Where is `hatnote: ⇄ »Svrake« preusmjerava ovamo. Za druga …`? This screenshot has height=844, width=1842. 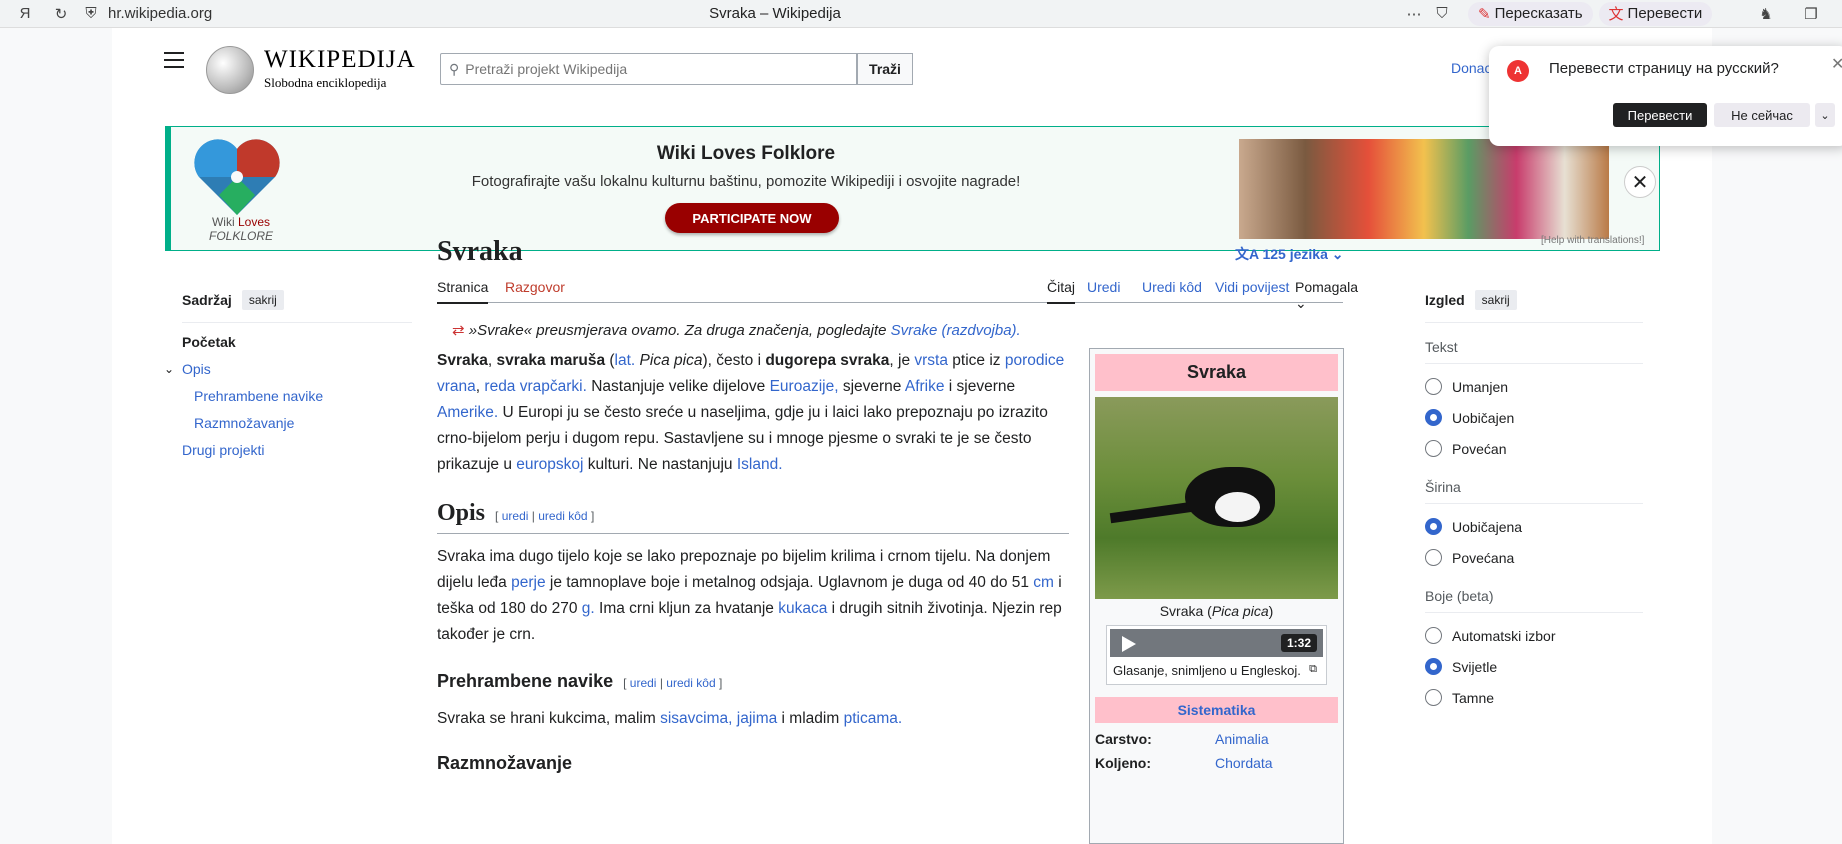 hatnote: ⇄ »Svrake« preusmjerava ovamo. Za druga … is located at coordinates (736, 330).